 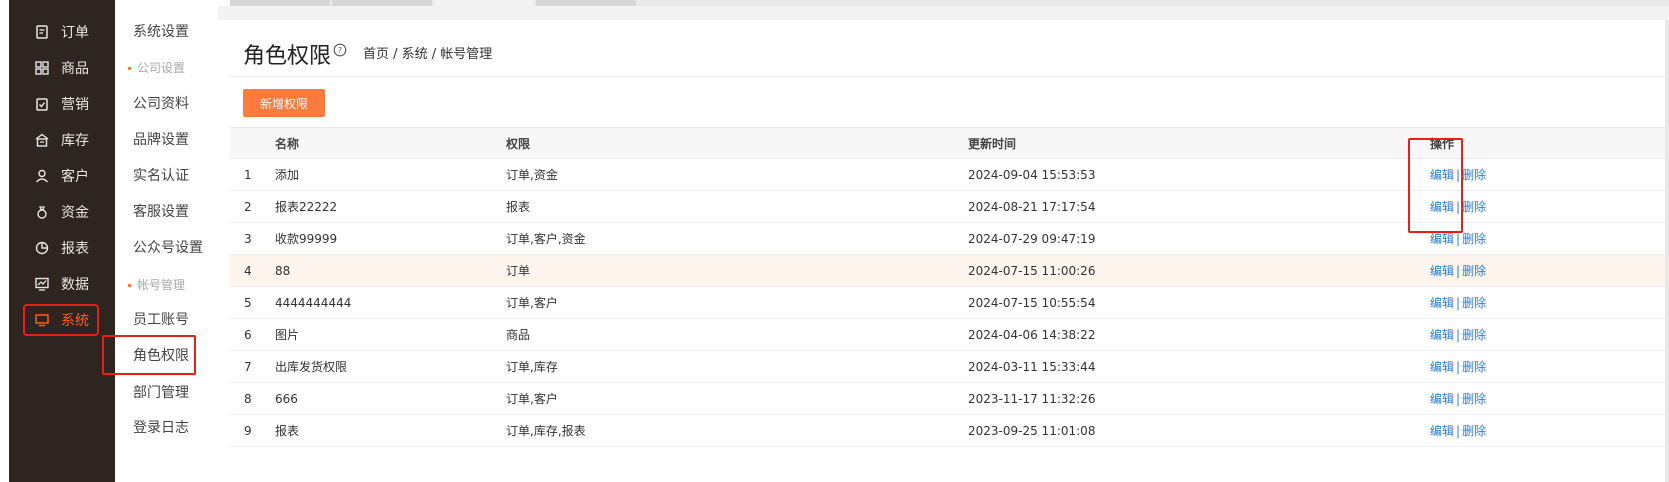 What do you see at coordinates (42, 104) in the screenshot?
I see `badge-icon` at bounding box center [42, 104].